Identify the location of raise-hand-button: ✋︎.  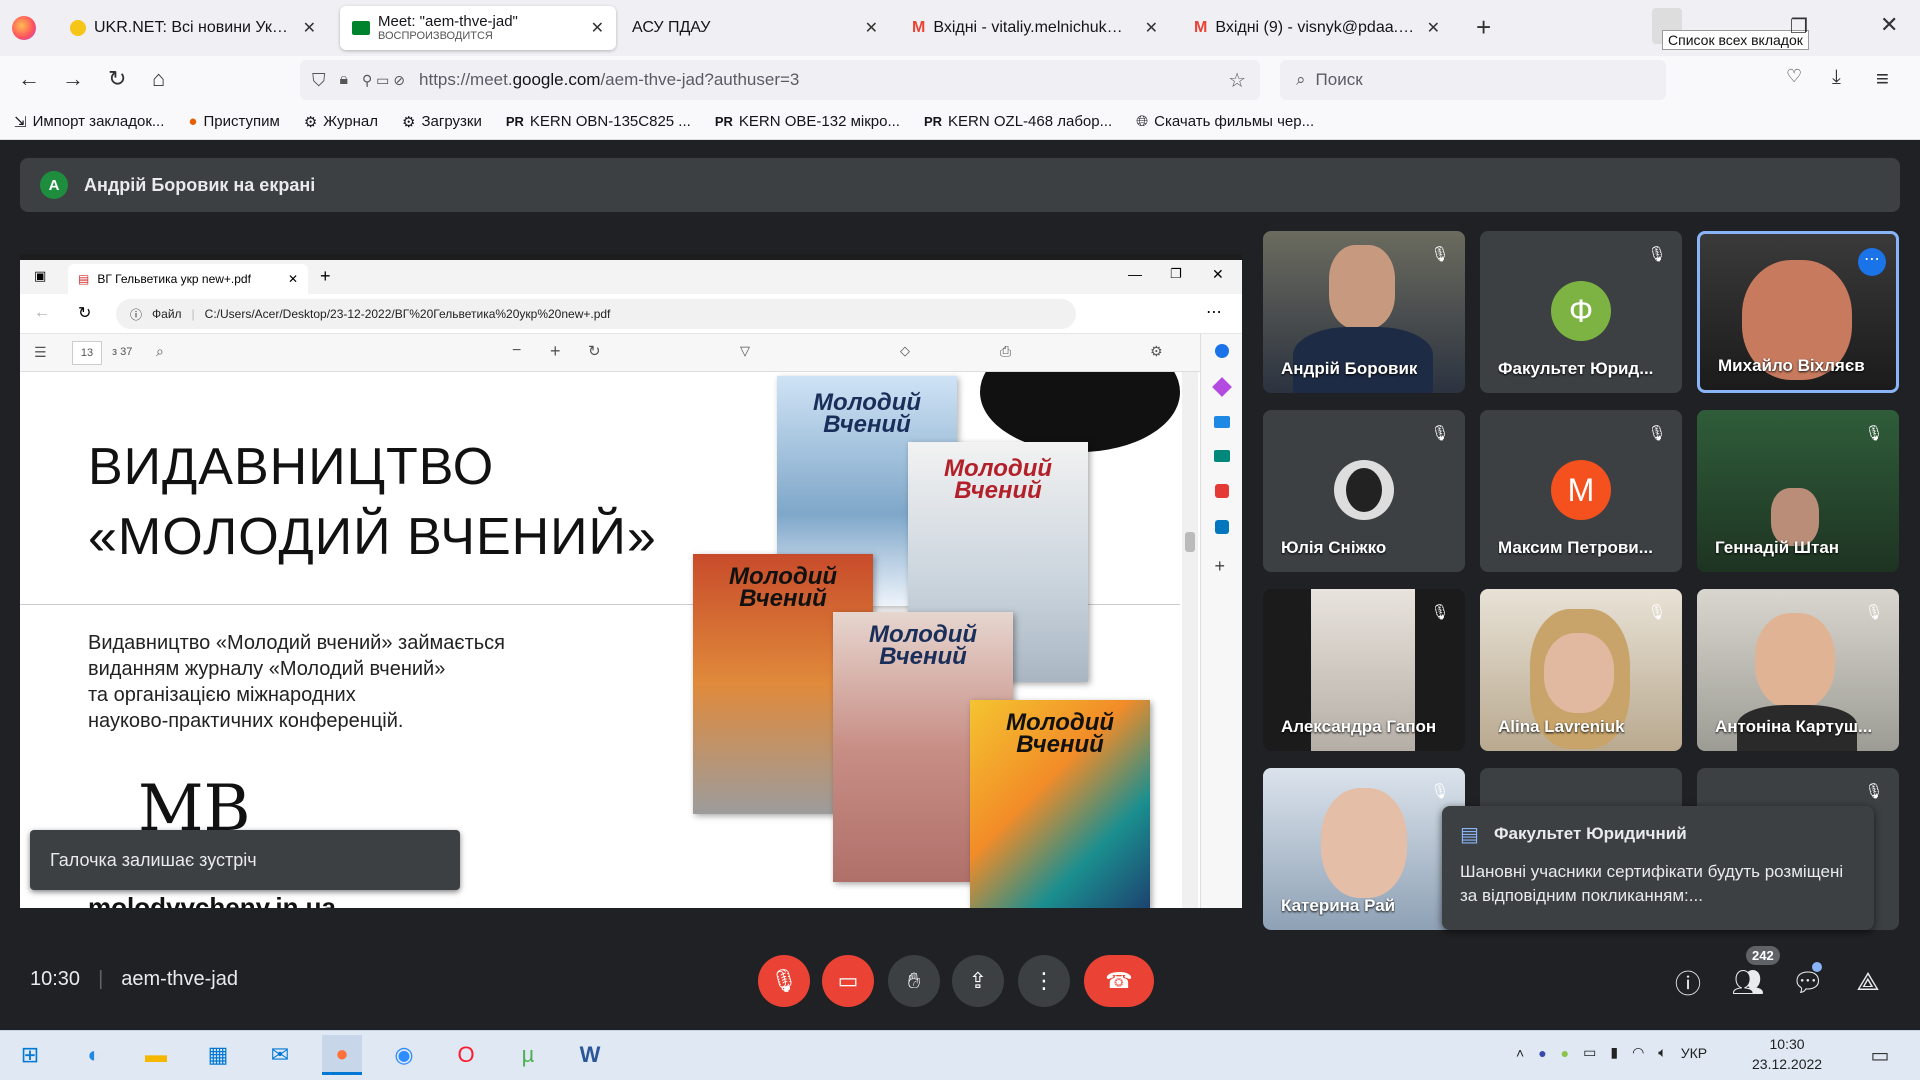
(914, 981).